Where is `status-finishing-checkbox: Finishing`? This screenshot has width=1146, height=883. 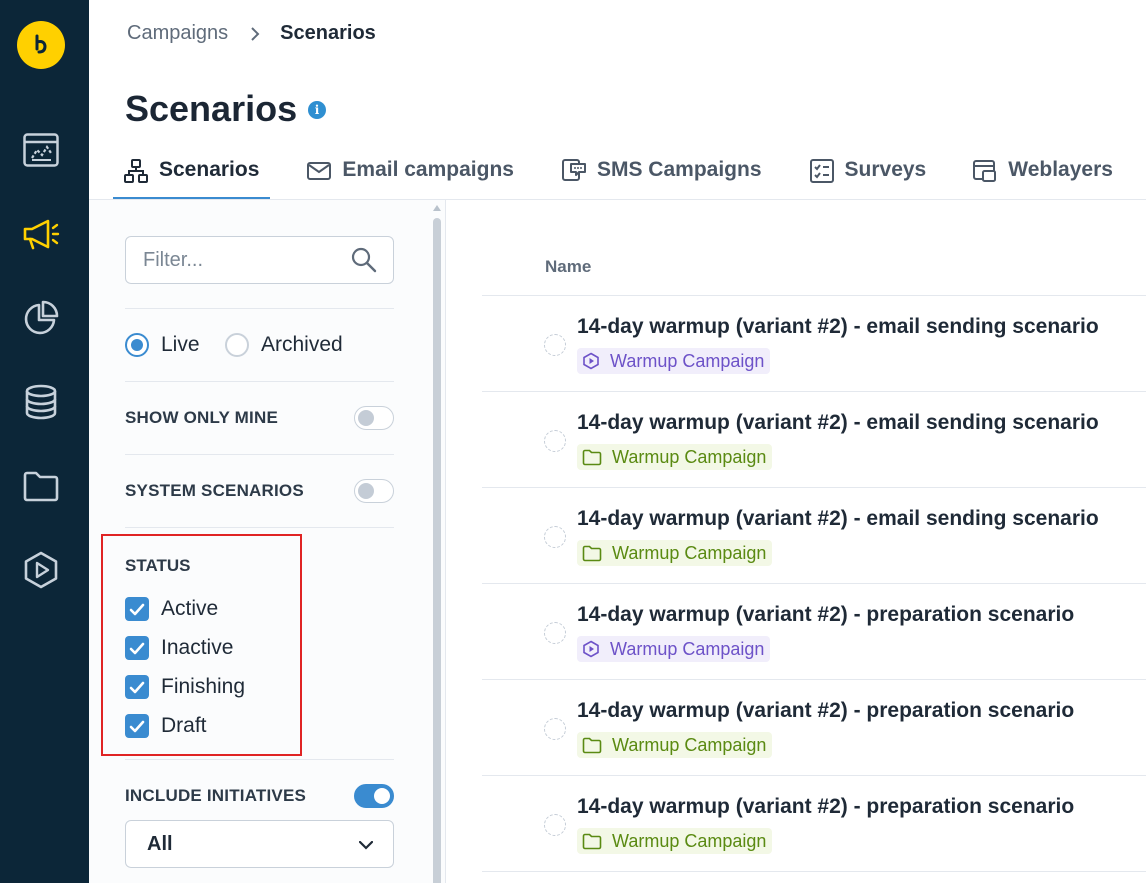
status-finishing-checkbox: Finishing is located at coordinates (185, 687).